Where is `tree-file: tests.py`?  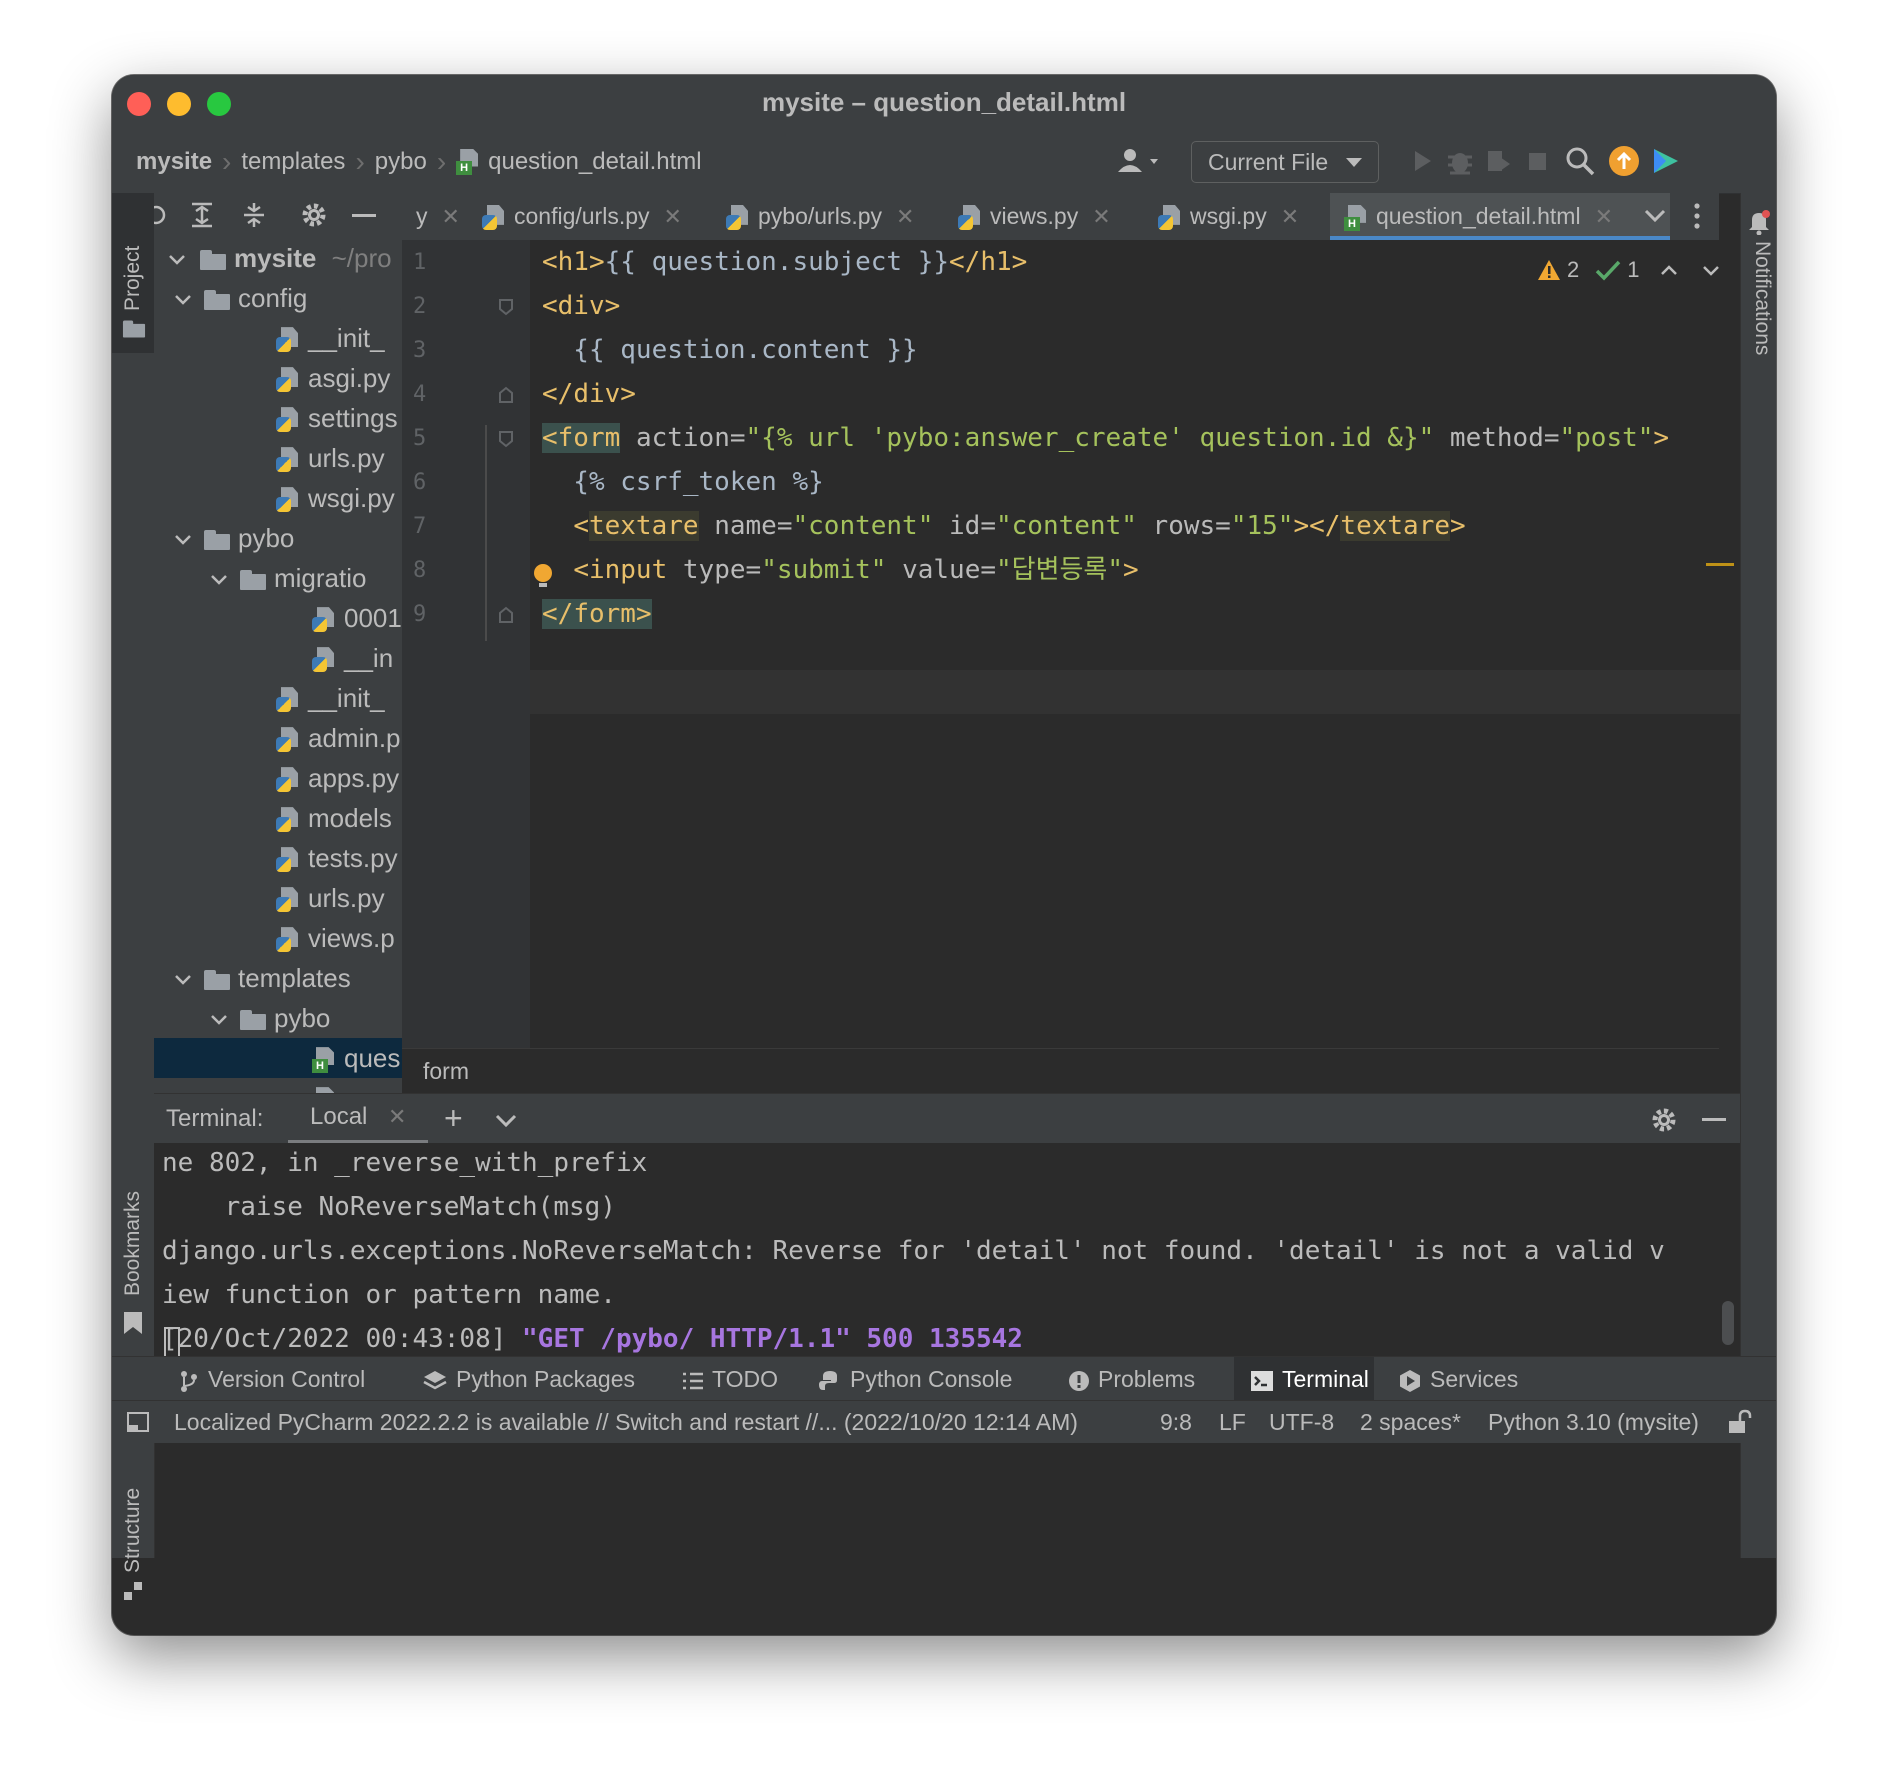
tree-file: tests.py is located at coordinates (278, 858).